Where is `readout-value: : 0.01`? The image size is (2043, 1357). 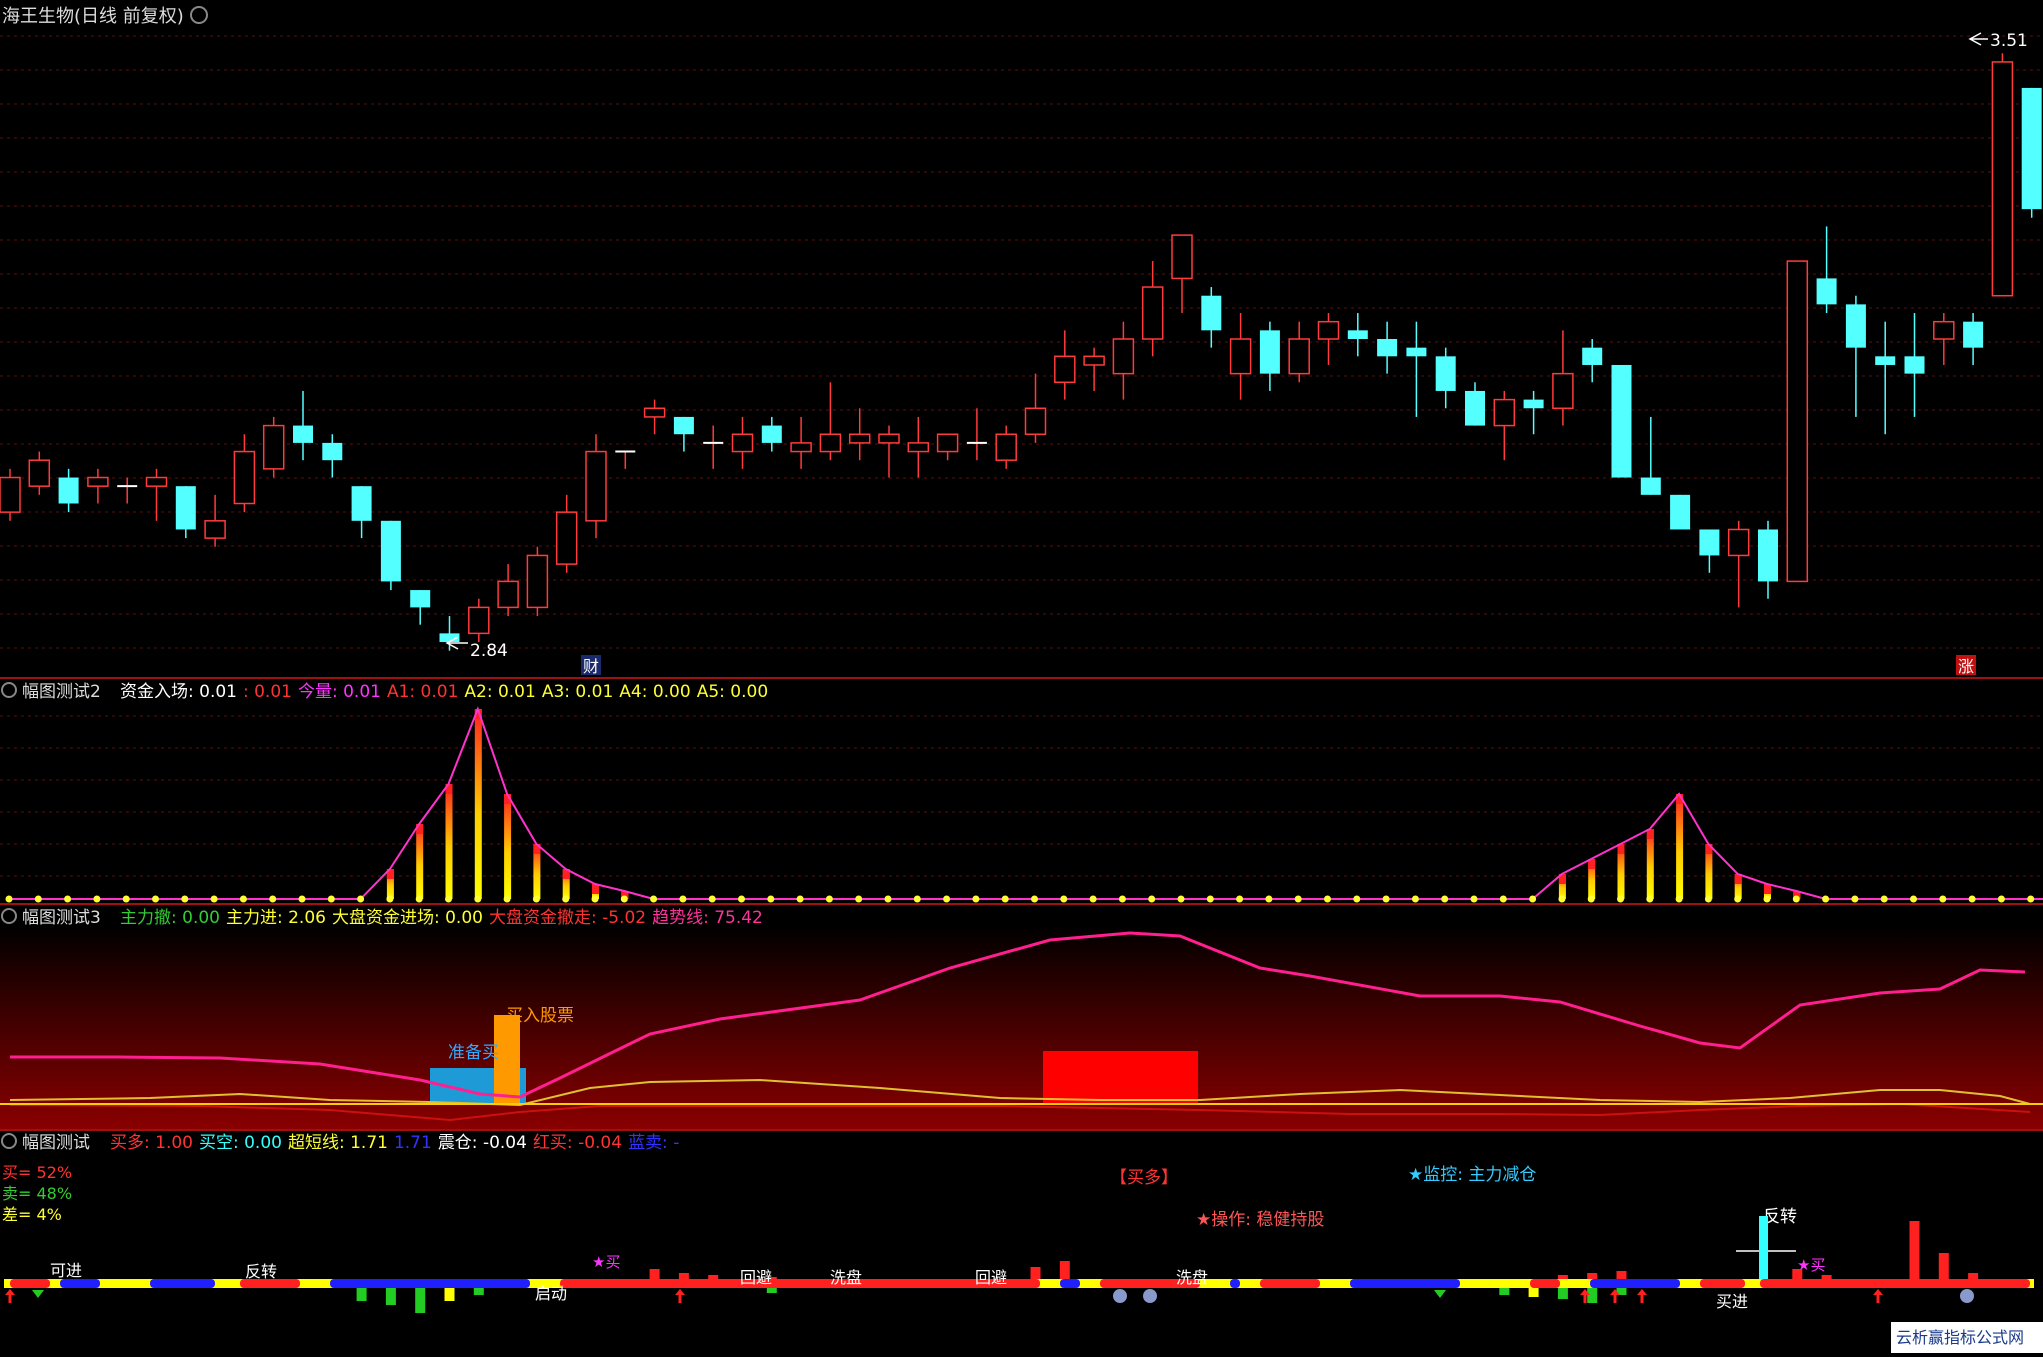
readout-value: : 0.01 is located at coordinates (267, 692).